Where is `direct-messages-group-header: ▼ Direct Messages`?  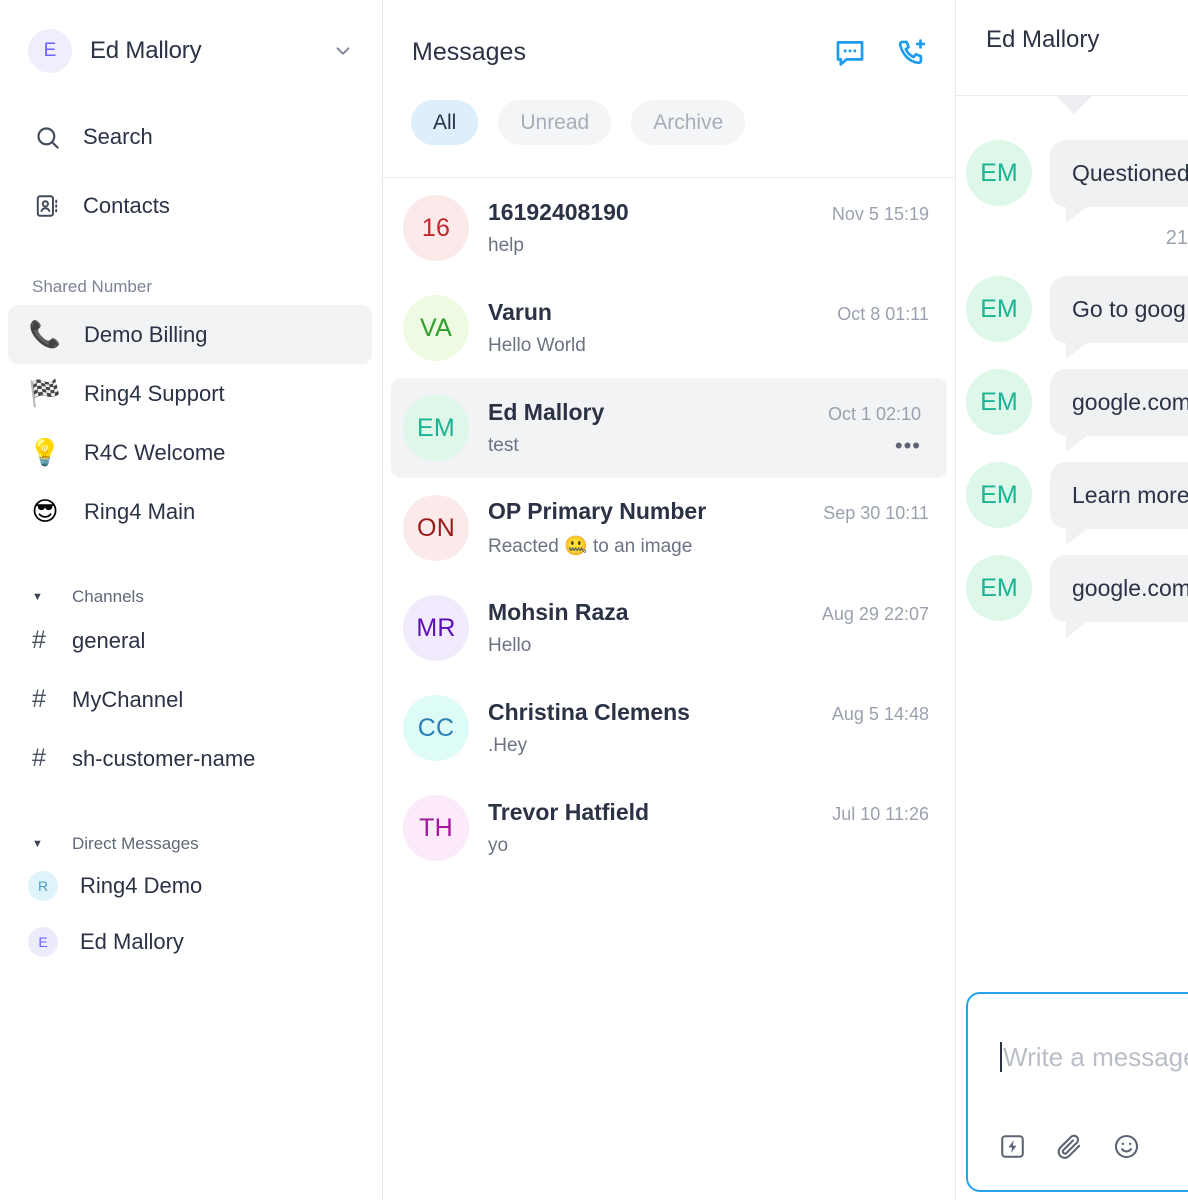 direct-messages-group-header: ▼ Direct Messages is located at coordinates (191, 844).